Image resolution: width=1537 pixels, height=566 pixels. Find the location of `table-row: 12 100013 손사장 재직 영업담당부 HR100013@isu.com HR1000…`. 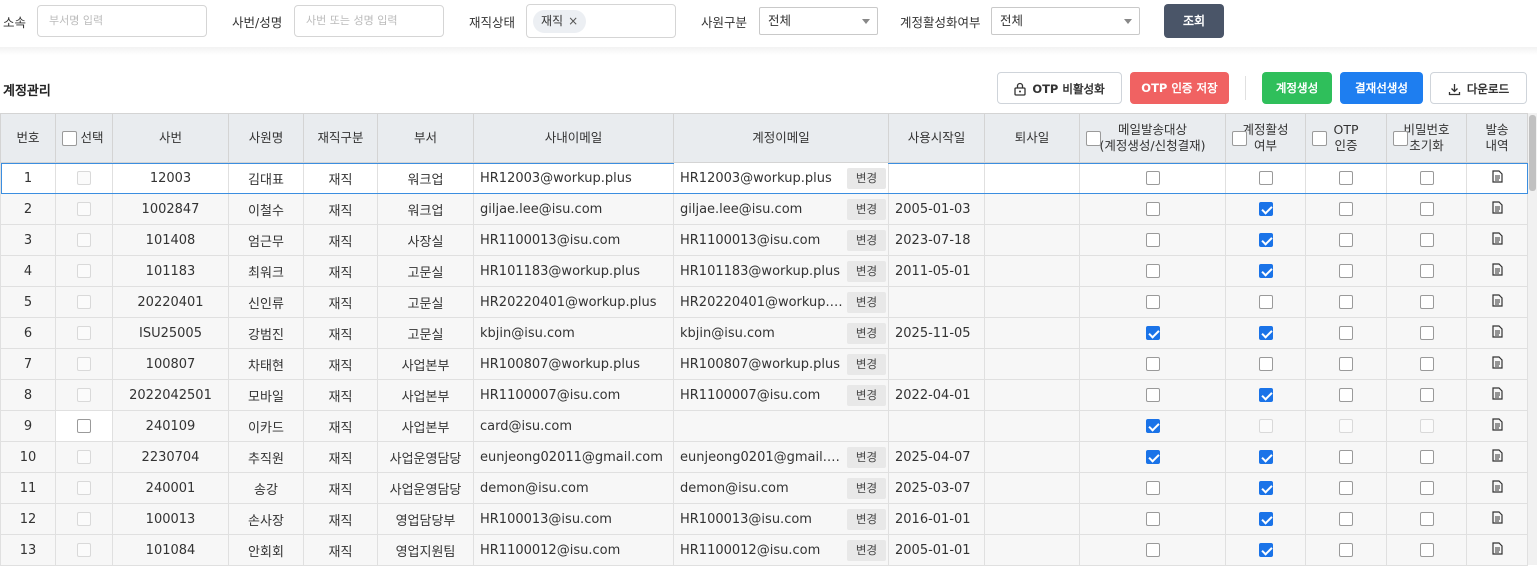

table-row: 12 100013 손사장 재직 영업담당부 HR100013@isu.com HR1000… is located at coordinates (764, 519).